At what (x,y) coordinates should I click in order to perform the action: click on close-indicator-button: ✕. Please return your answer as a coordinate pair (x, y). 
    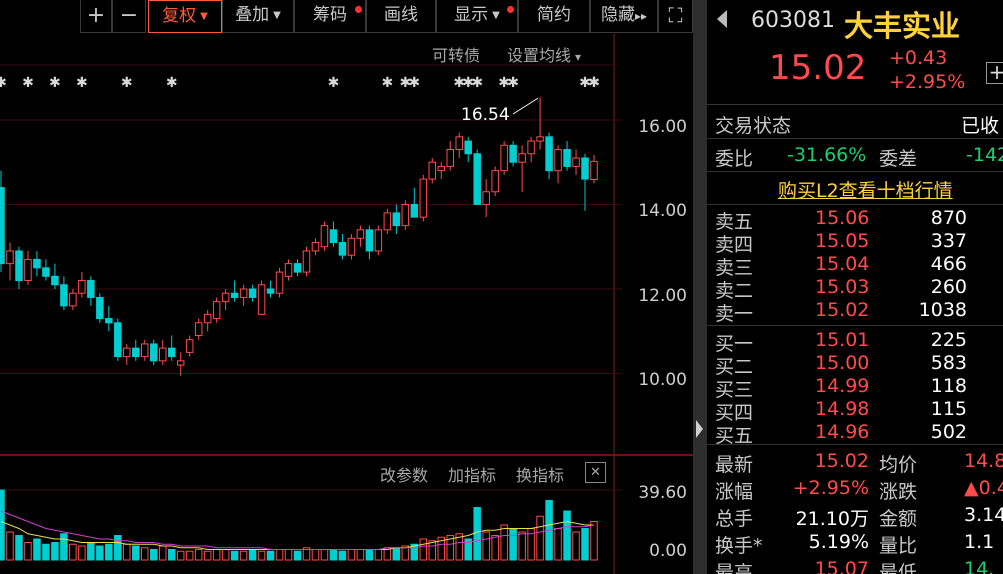
    Looking at the image, I should click on (595, 472).